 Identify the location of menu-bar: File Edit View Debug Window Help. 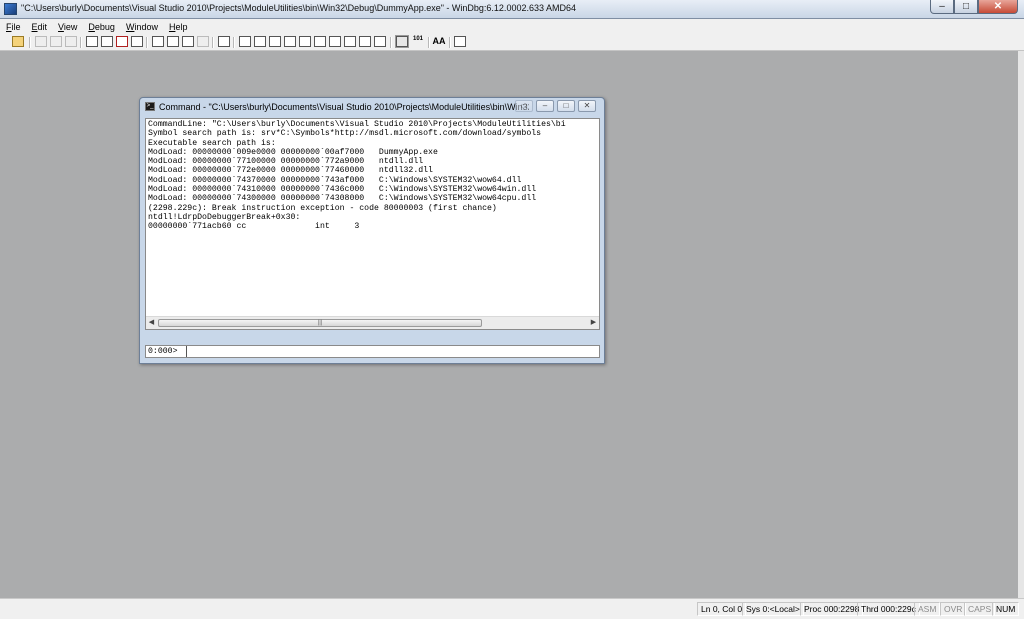
(512, 26).